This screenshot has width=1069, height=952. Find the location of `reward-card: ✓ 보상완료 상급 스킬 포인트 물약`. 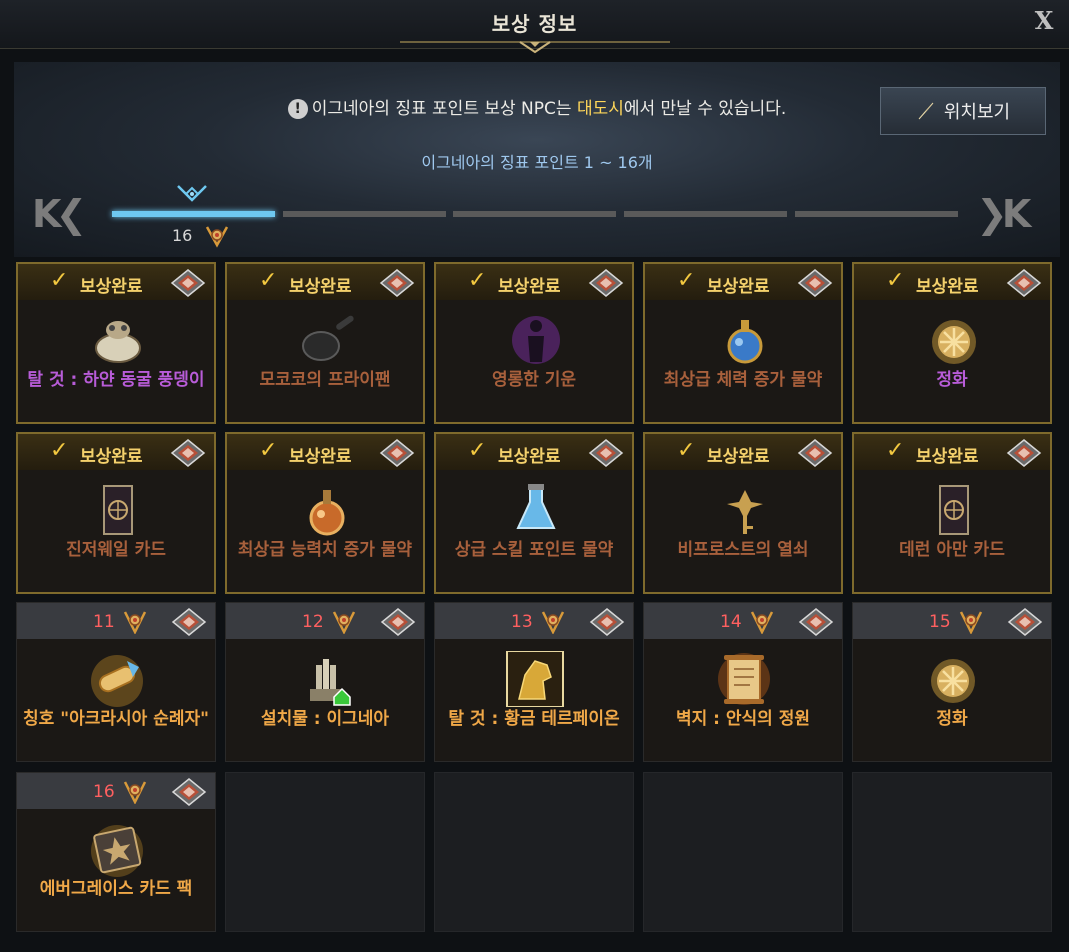

reward-card: ✓ 보상완료 상급 스킬 포인트 물약 is located at coordinates (534, 513).